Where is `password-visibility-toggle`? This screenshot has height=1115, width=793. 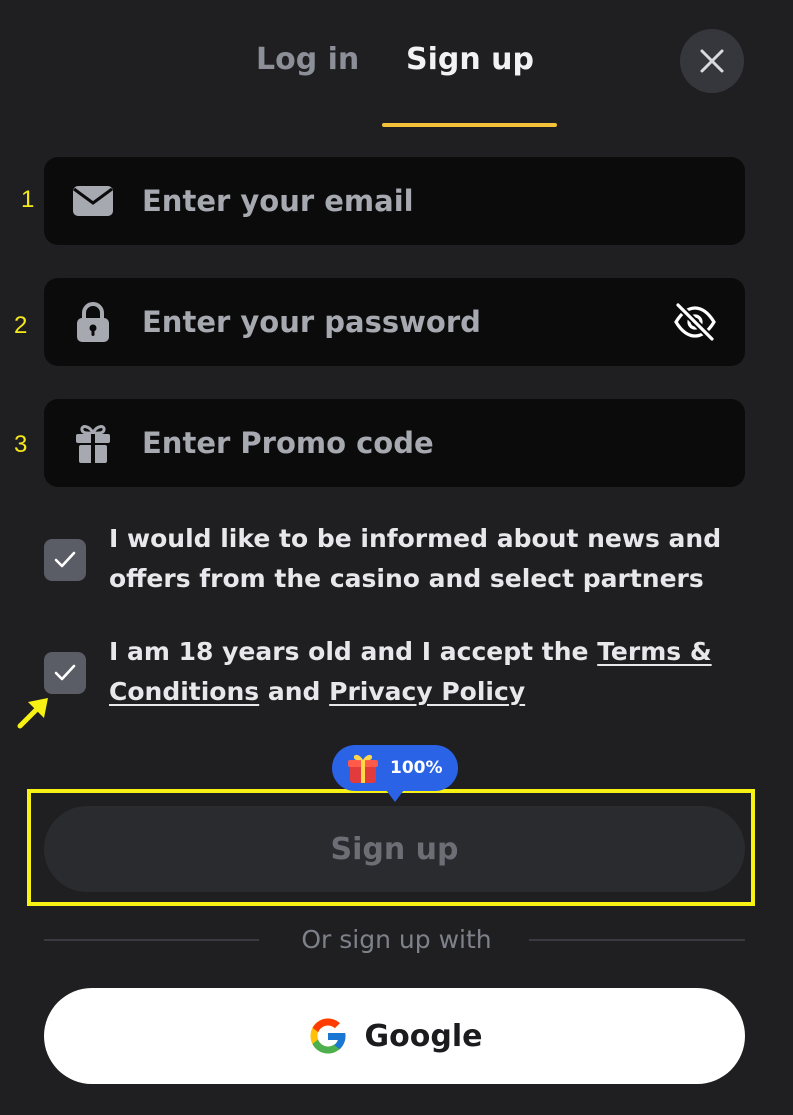
password-visibility-toggle is located at coordinates (695, 322).